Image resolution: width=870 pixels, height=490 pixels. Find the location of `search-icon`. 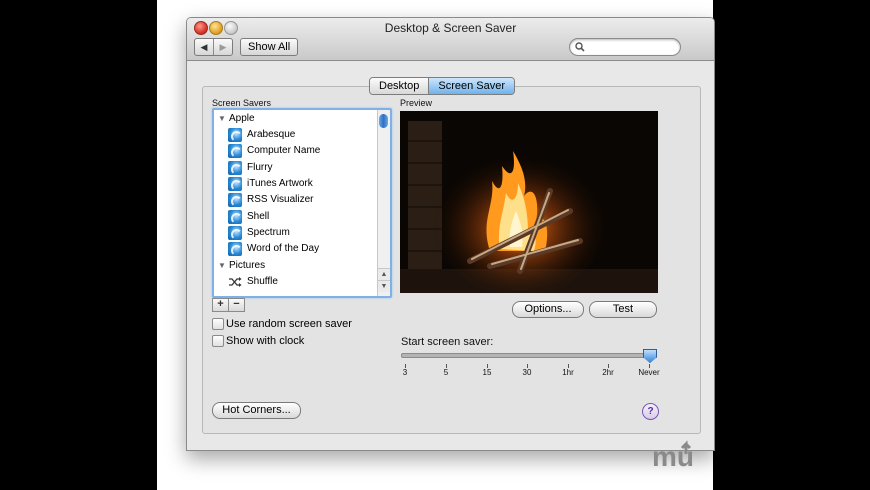

search-icon is located at coordinates (580, 47).